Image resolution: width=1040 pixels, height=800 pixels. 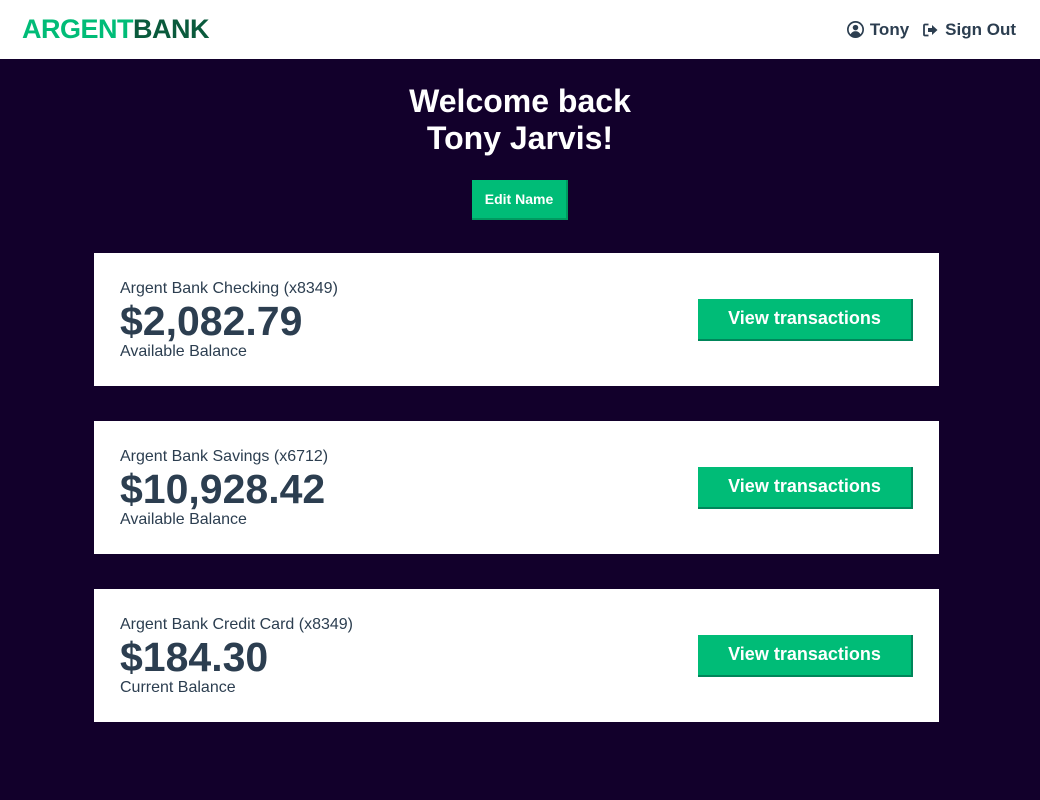 What do you see at coordinates (236, 624) in the screenshot?
I see `account-title: Argent Bank Credit Card (x8349)` at bounding box center [236, 624].